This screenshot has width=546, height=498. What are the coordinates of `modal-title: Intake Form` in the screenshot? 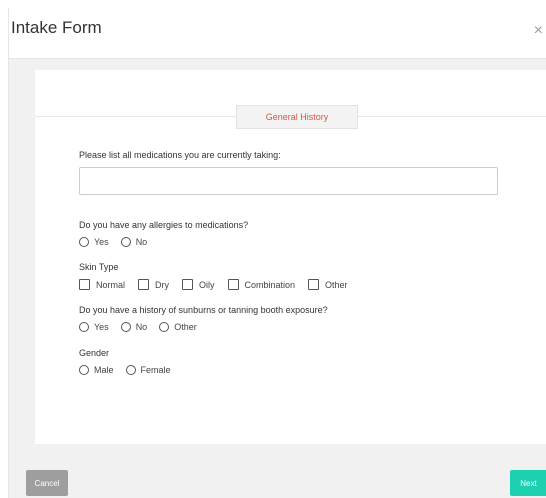 It's located at (56, 27).